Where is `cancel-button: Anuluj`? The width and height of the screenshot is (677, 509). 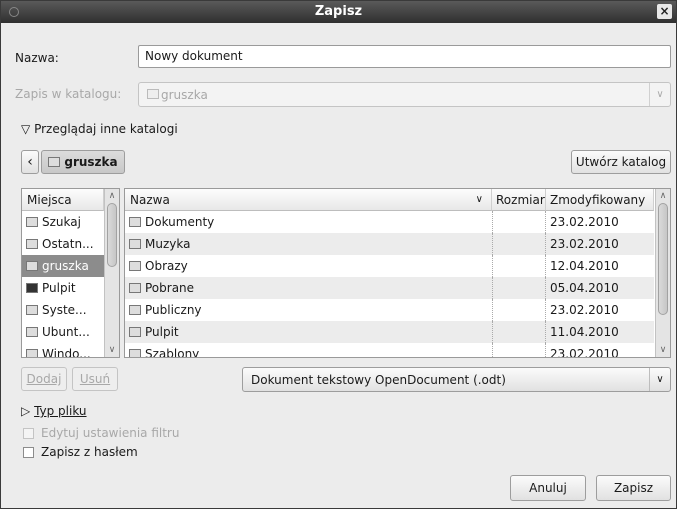 cancel-button: Anuluj is located at coordinates (548, 488).